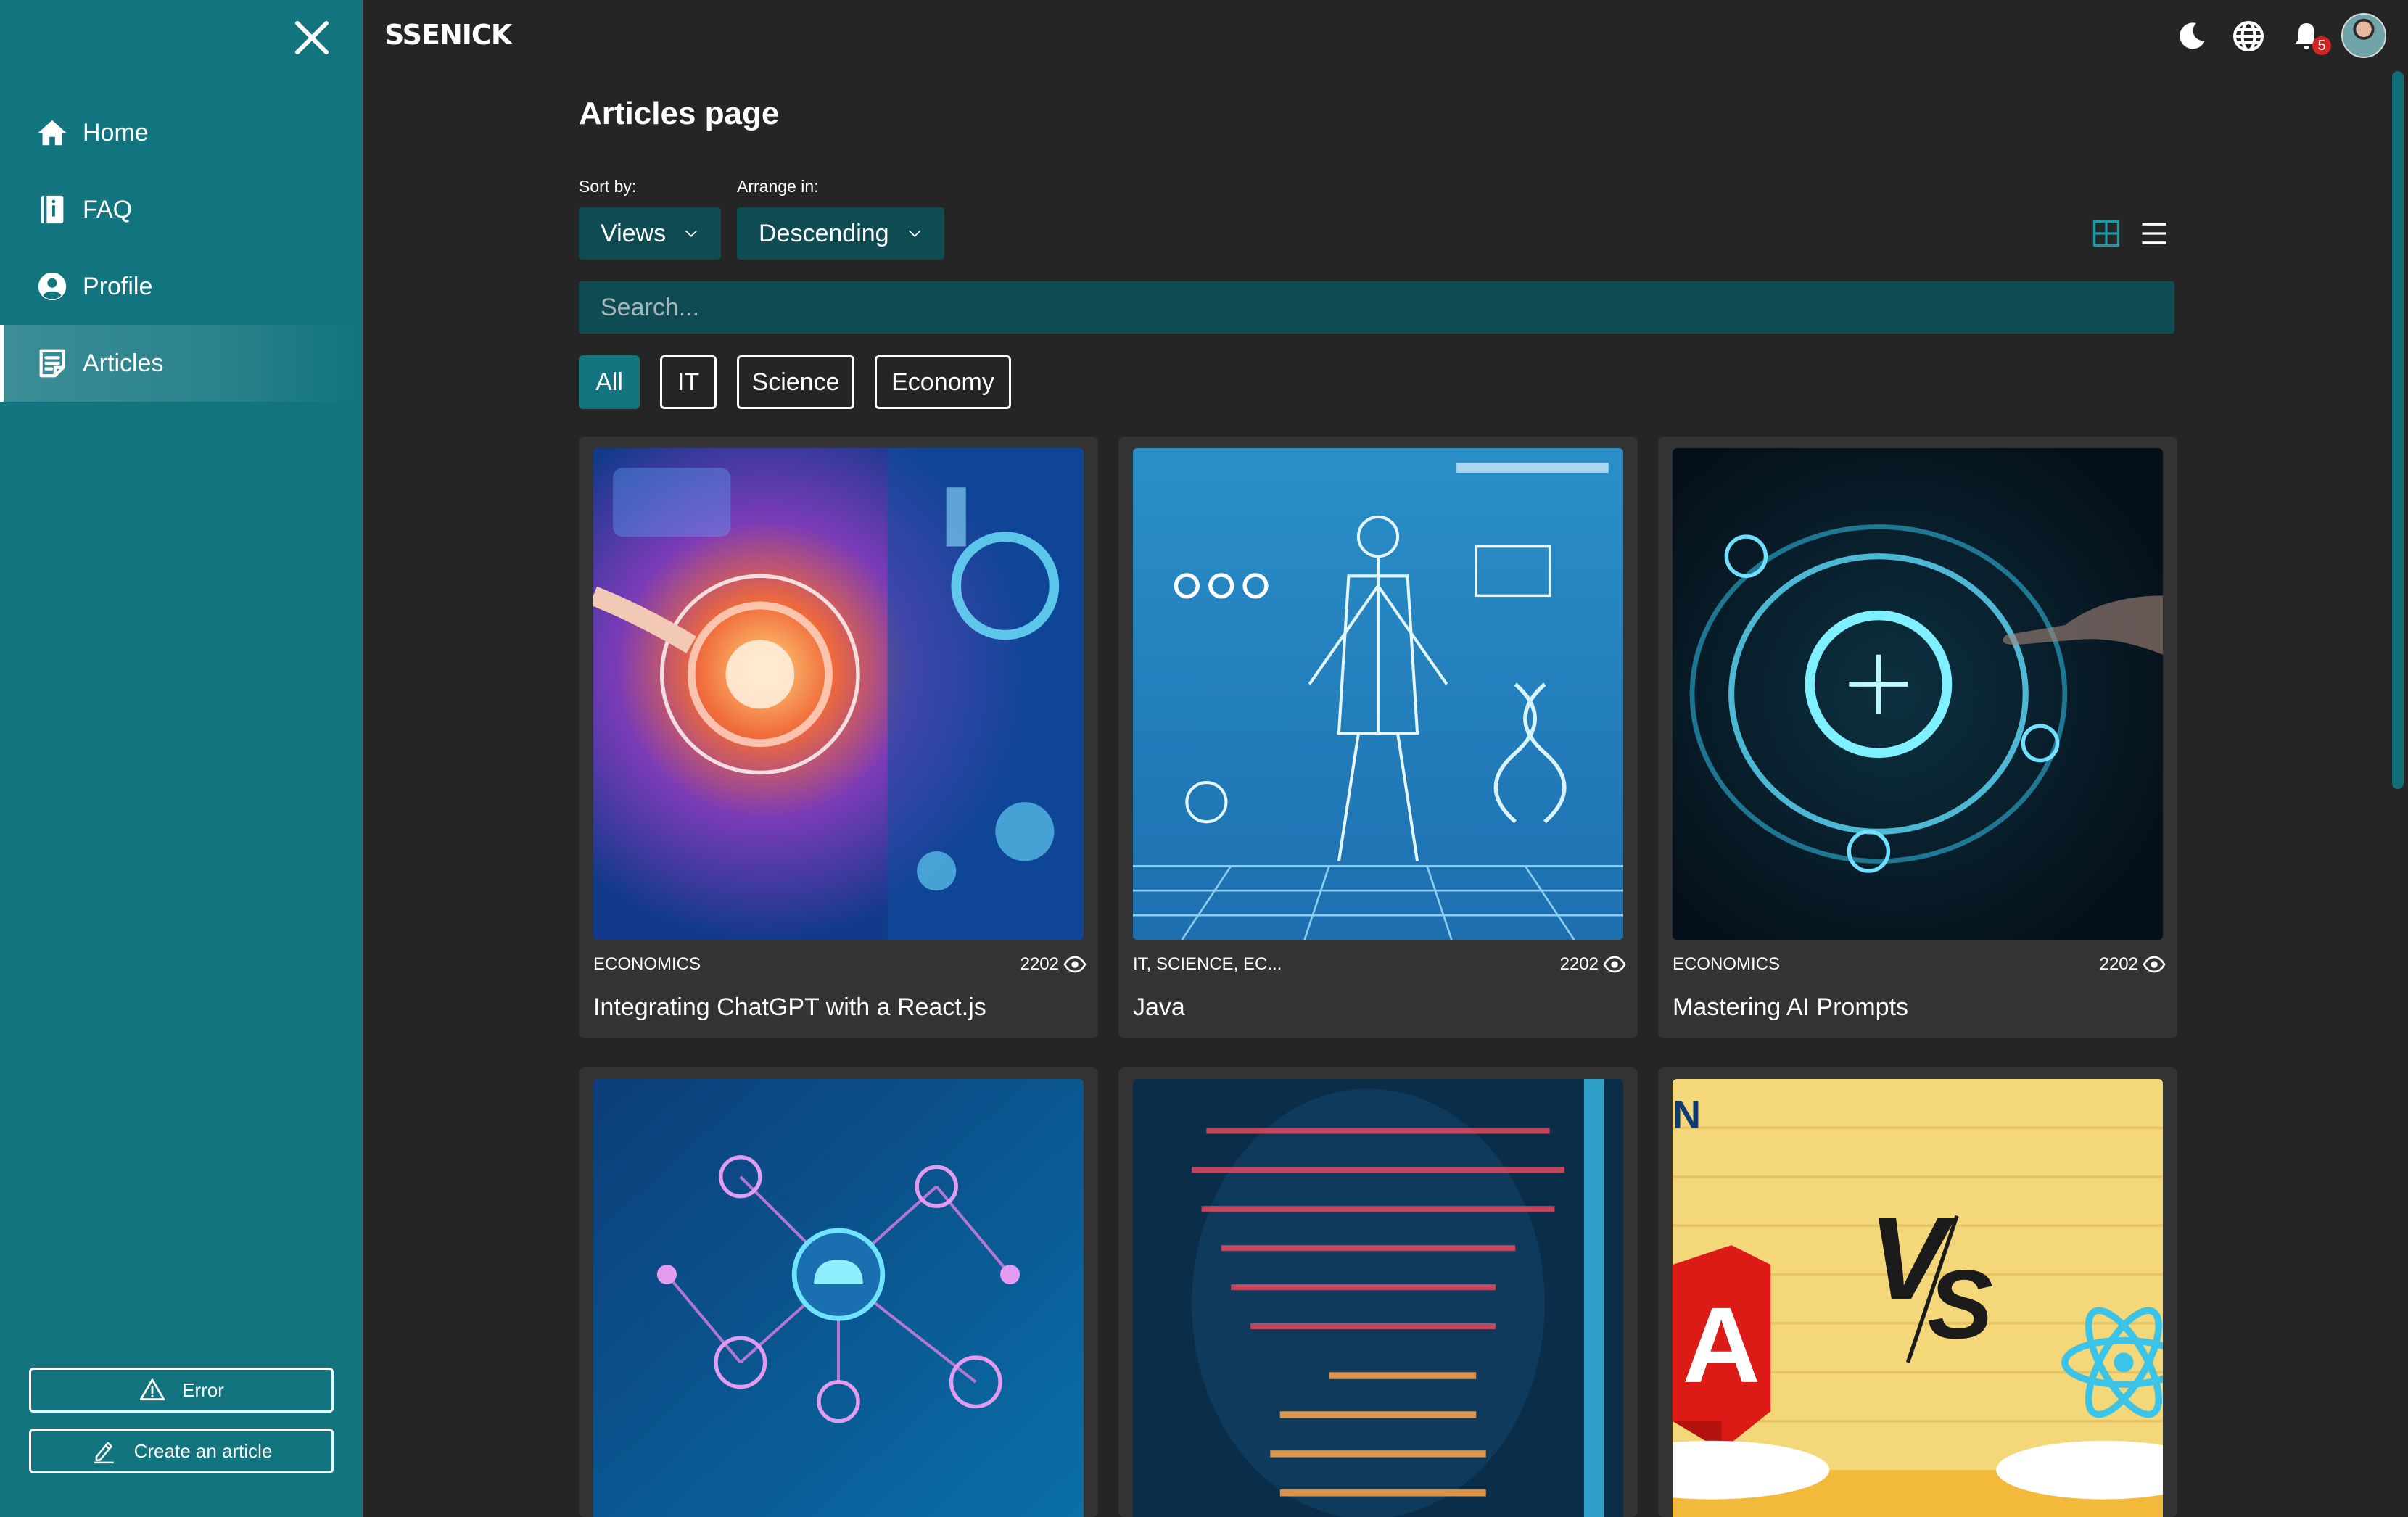 This screenshot has height=1517, width=2408. Describe the element at coordinates (1791, 1007) in the screenshot. I see `article-title: Mastering AI Prompts` at that location.